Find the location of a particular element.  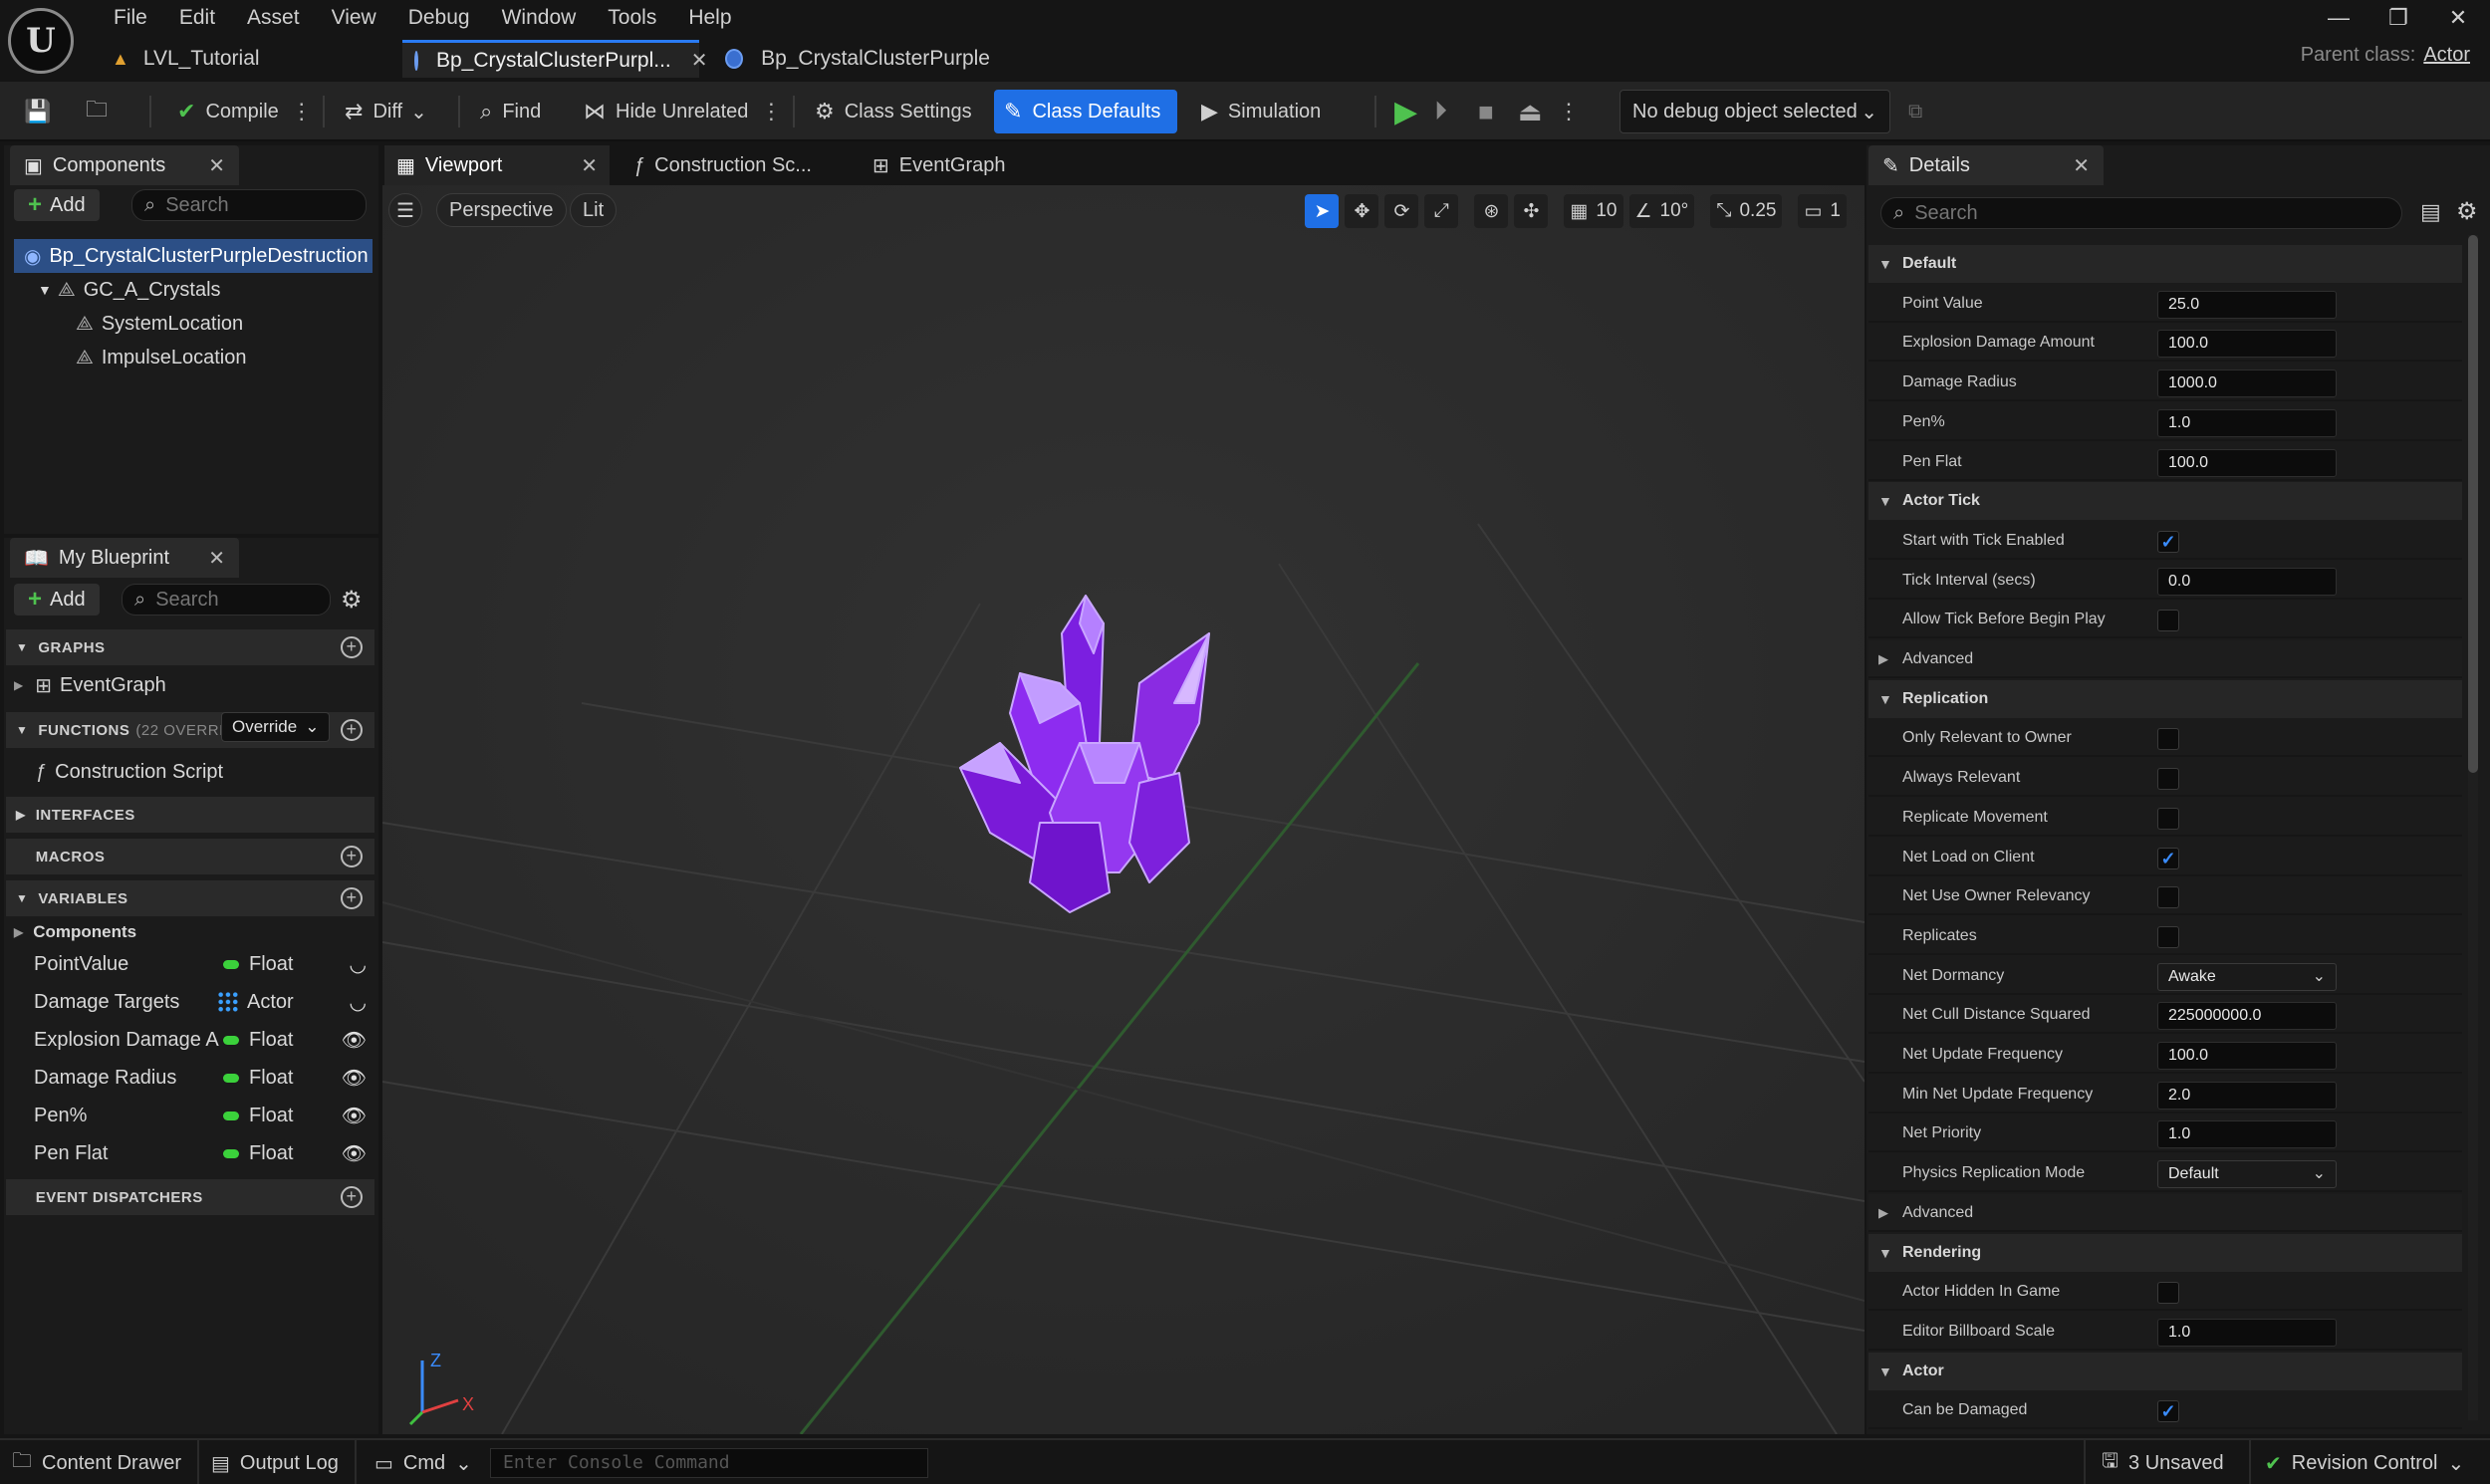

details-search-input is located at coordinates (2151, 213).